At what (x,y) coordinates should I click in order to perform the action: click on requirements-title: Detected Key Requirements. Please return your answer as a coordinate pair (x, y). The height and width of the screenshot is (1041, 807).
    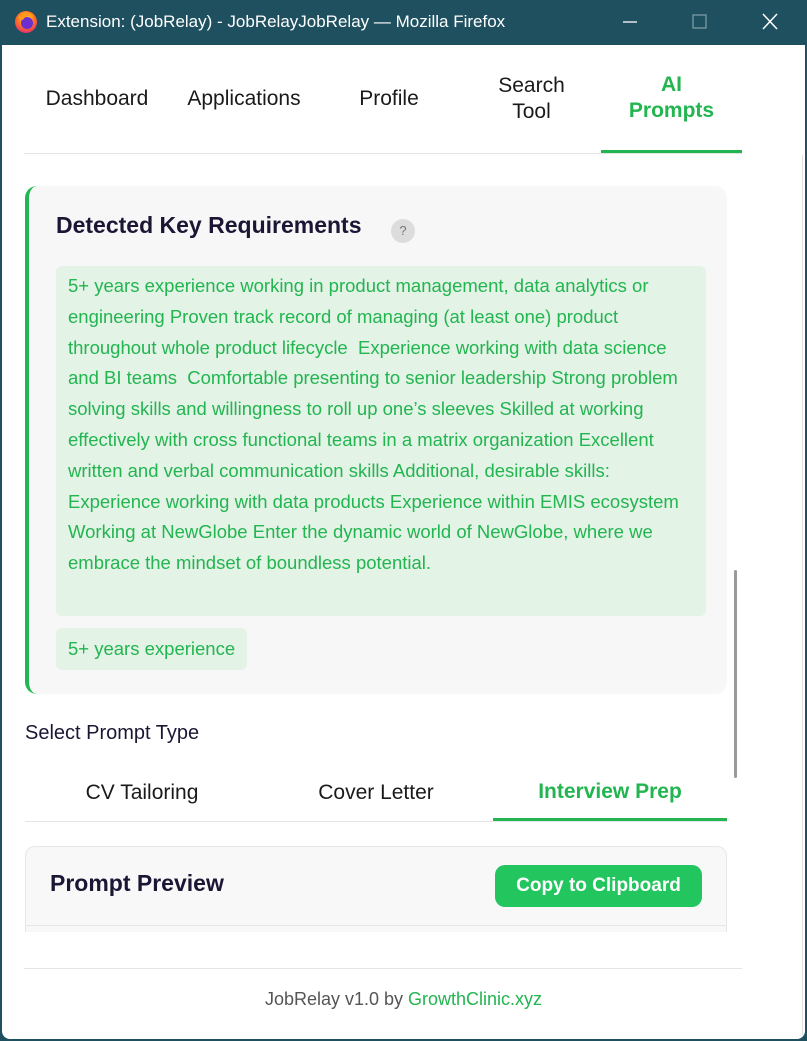
    Looking at the image, I should click on (209, 225).